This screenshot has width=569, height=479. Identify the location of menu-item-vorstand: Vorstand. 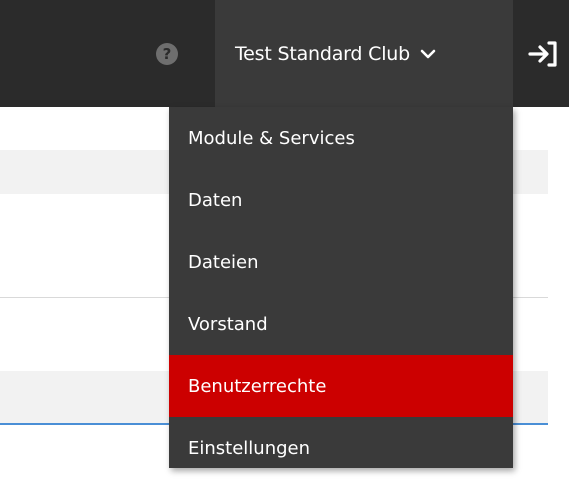
(341, 324).